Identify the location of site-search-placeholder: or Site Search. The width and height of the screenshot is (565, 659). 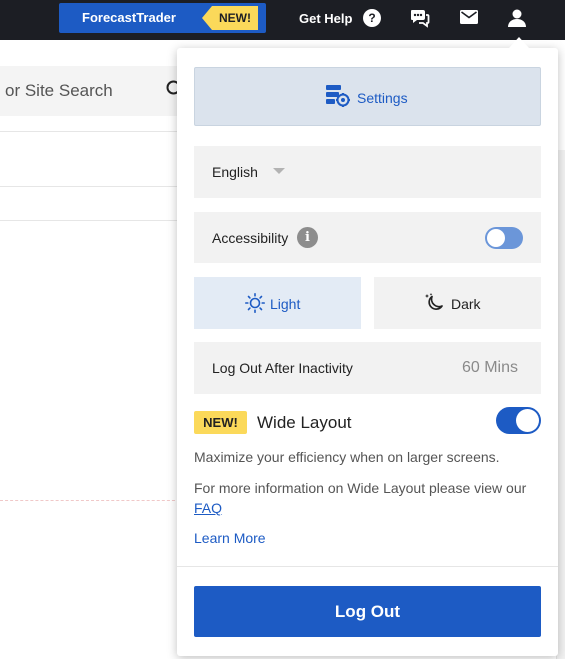
(59, 90).